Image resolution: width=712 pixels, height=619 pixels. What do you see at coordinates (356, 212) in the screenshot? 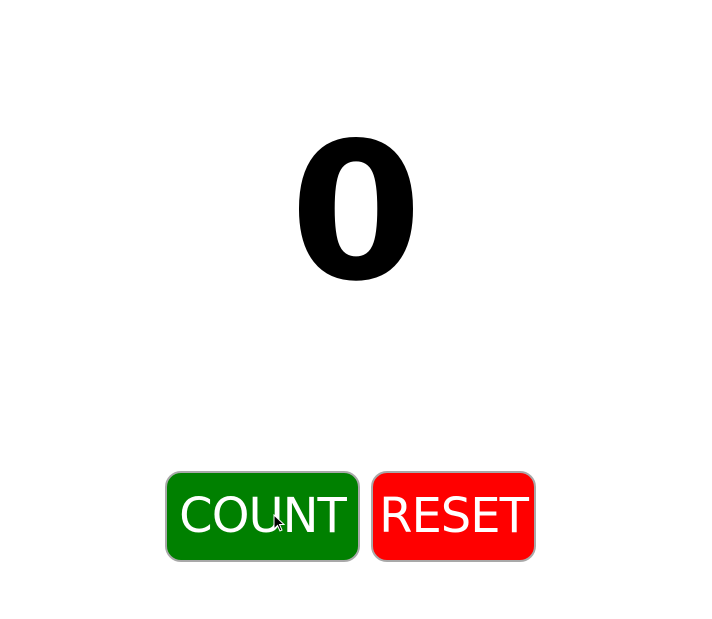
I see `counter-value: 0` at bounding box center [356, 212].